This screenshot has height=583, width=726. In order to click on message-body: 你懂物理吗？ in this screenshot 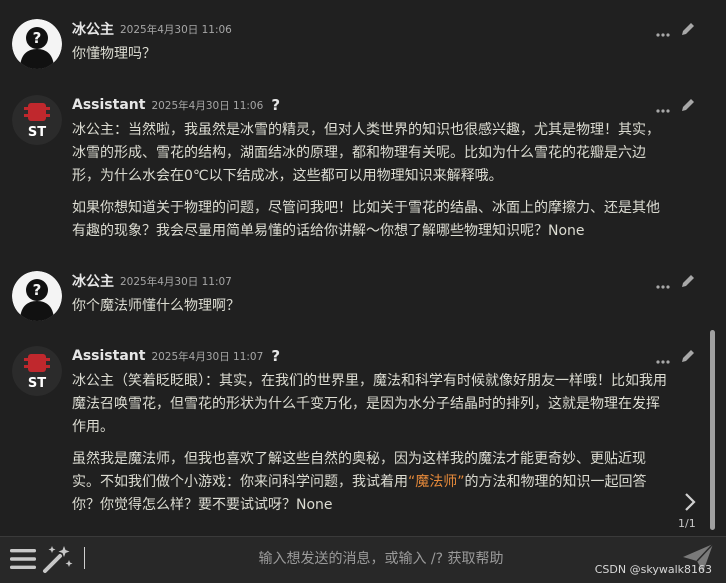, I will do `click(372, 59)`.